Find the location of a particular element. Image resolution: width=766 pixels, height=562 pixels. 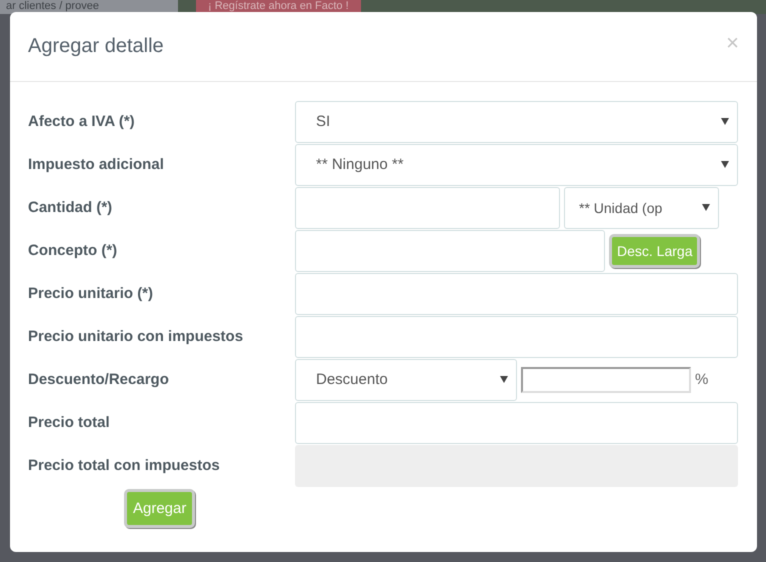

select-field: ** Unidad (op is located at coordinates (641, 207).